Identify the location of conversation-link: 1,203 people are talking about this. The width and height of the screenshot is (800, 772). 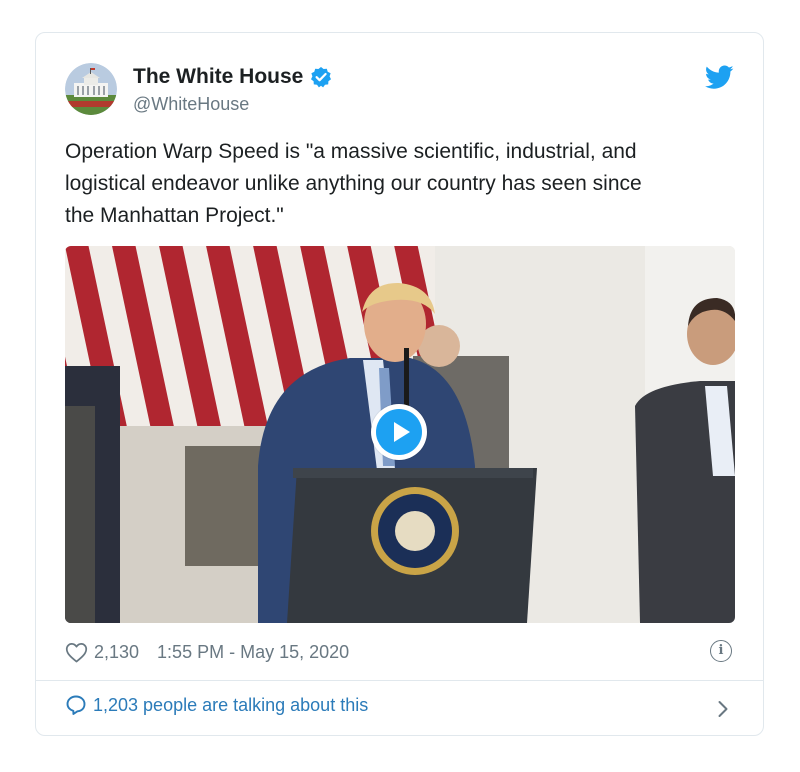
(216, 705).